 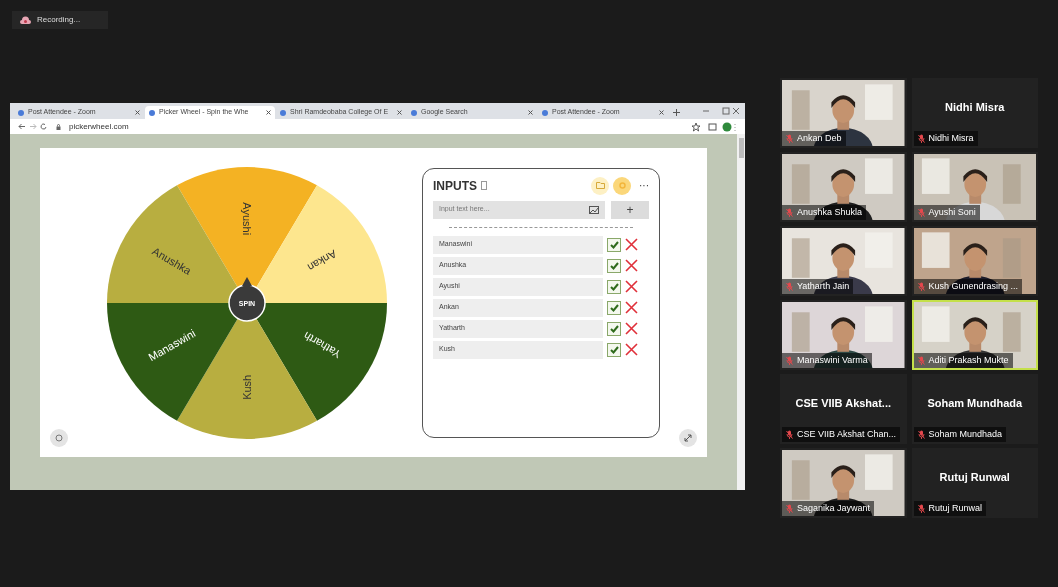 I want to click on participant-display-name: Rutuj Runwal, so click(x=974, y=477).